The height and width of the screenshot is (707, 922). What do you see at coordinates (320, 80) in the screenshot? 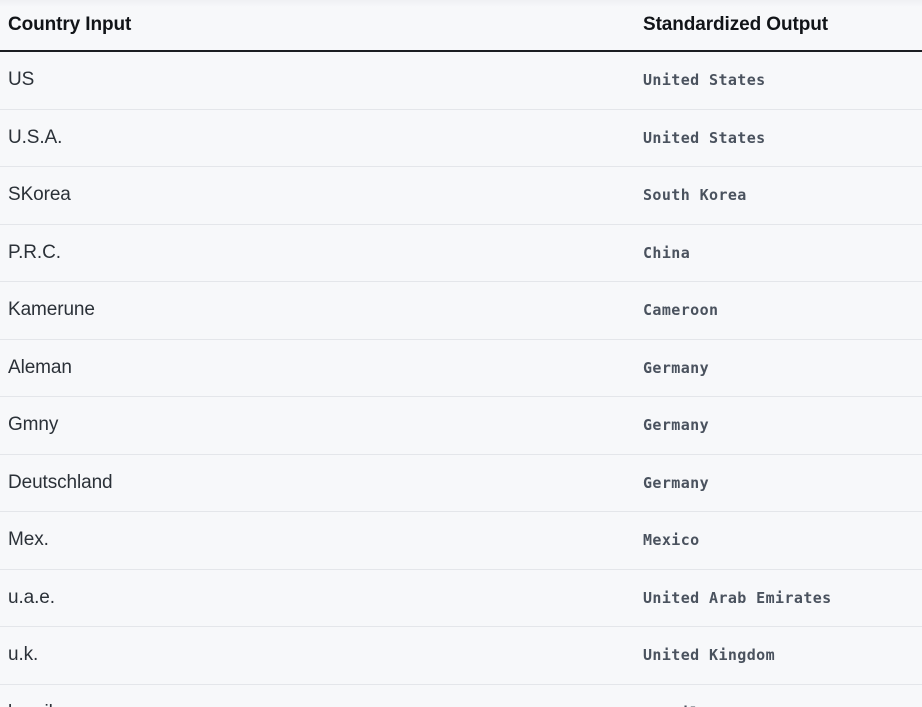
I see `cell-country-input: US` at bounding box center [320, 80].